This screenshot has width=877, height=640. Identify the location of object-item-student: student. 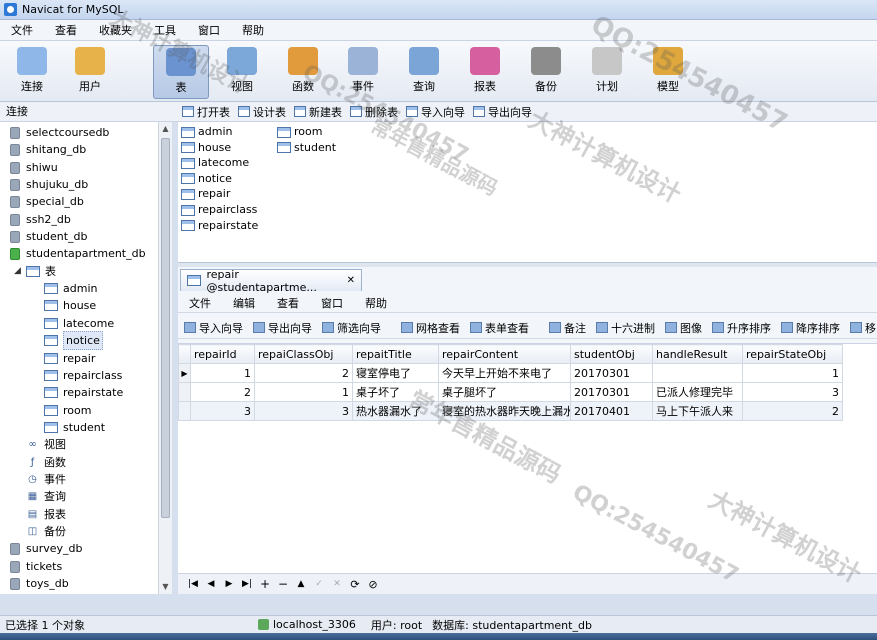
(306, 148).